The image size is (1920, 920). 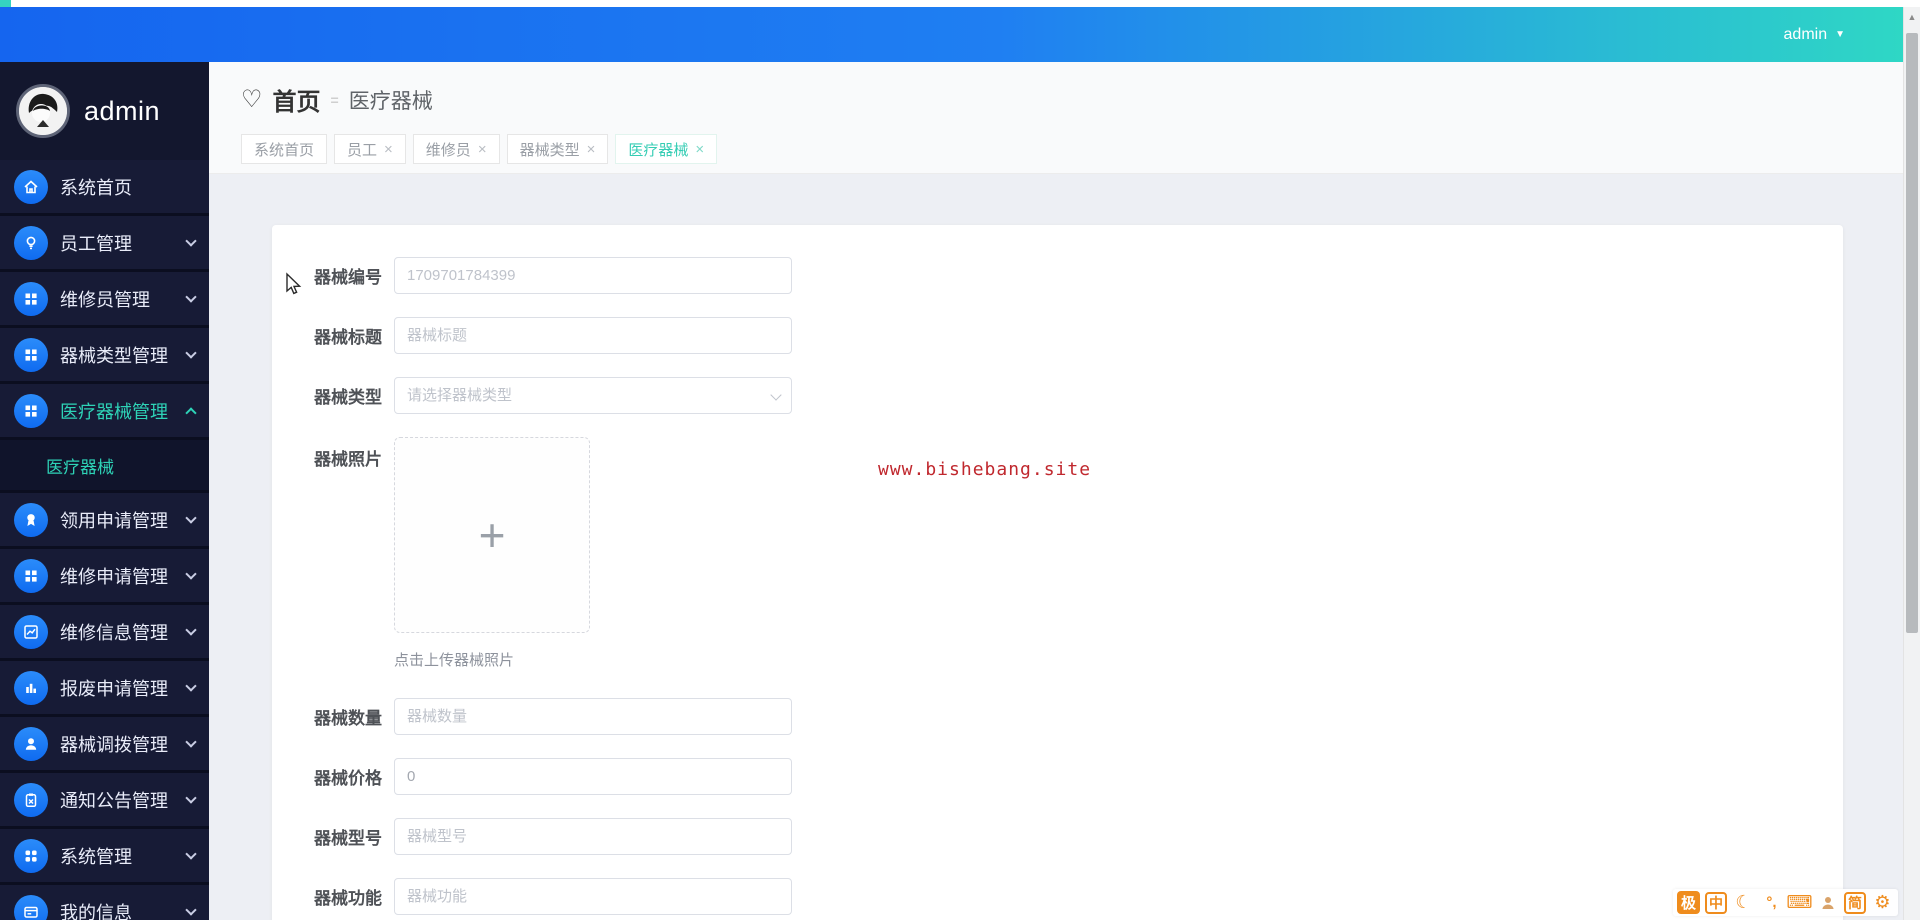 What do you see at coordinates (549, 150) in the screenshot?
I see `tab-label: 器械类型` at bounding box center [549, 150].